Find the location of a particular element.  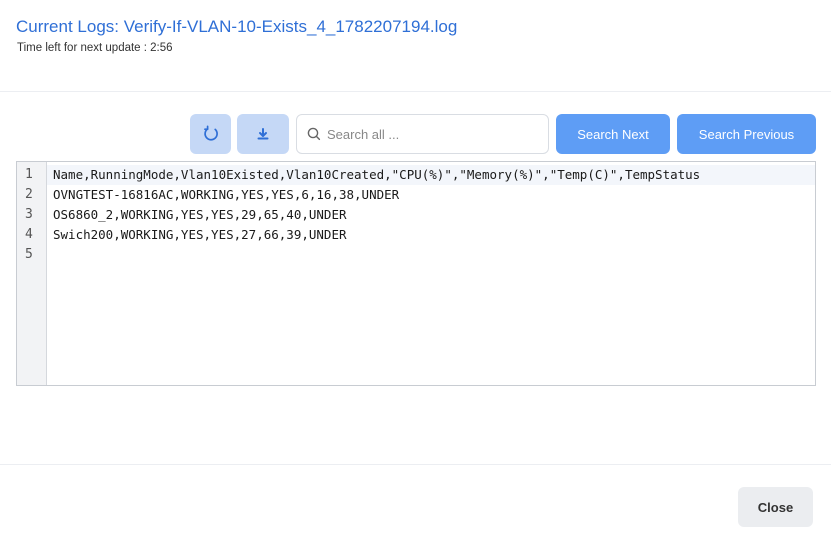

refresh-icon is located at coordinates (210, 133).